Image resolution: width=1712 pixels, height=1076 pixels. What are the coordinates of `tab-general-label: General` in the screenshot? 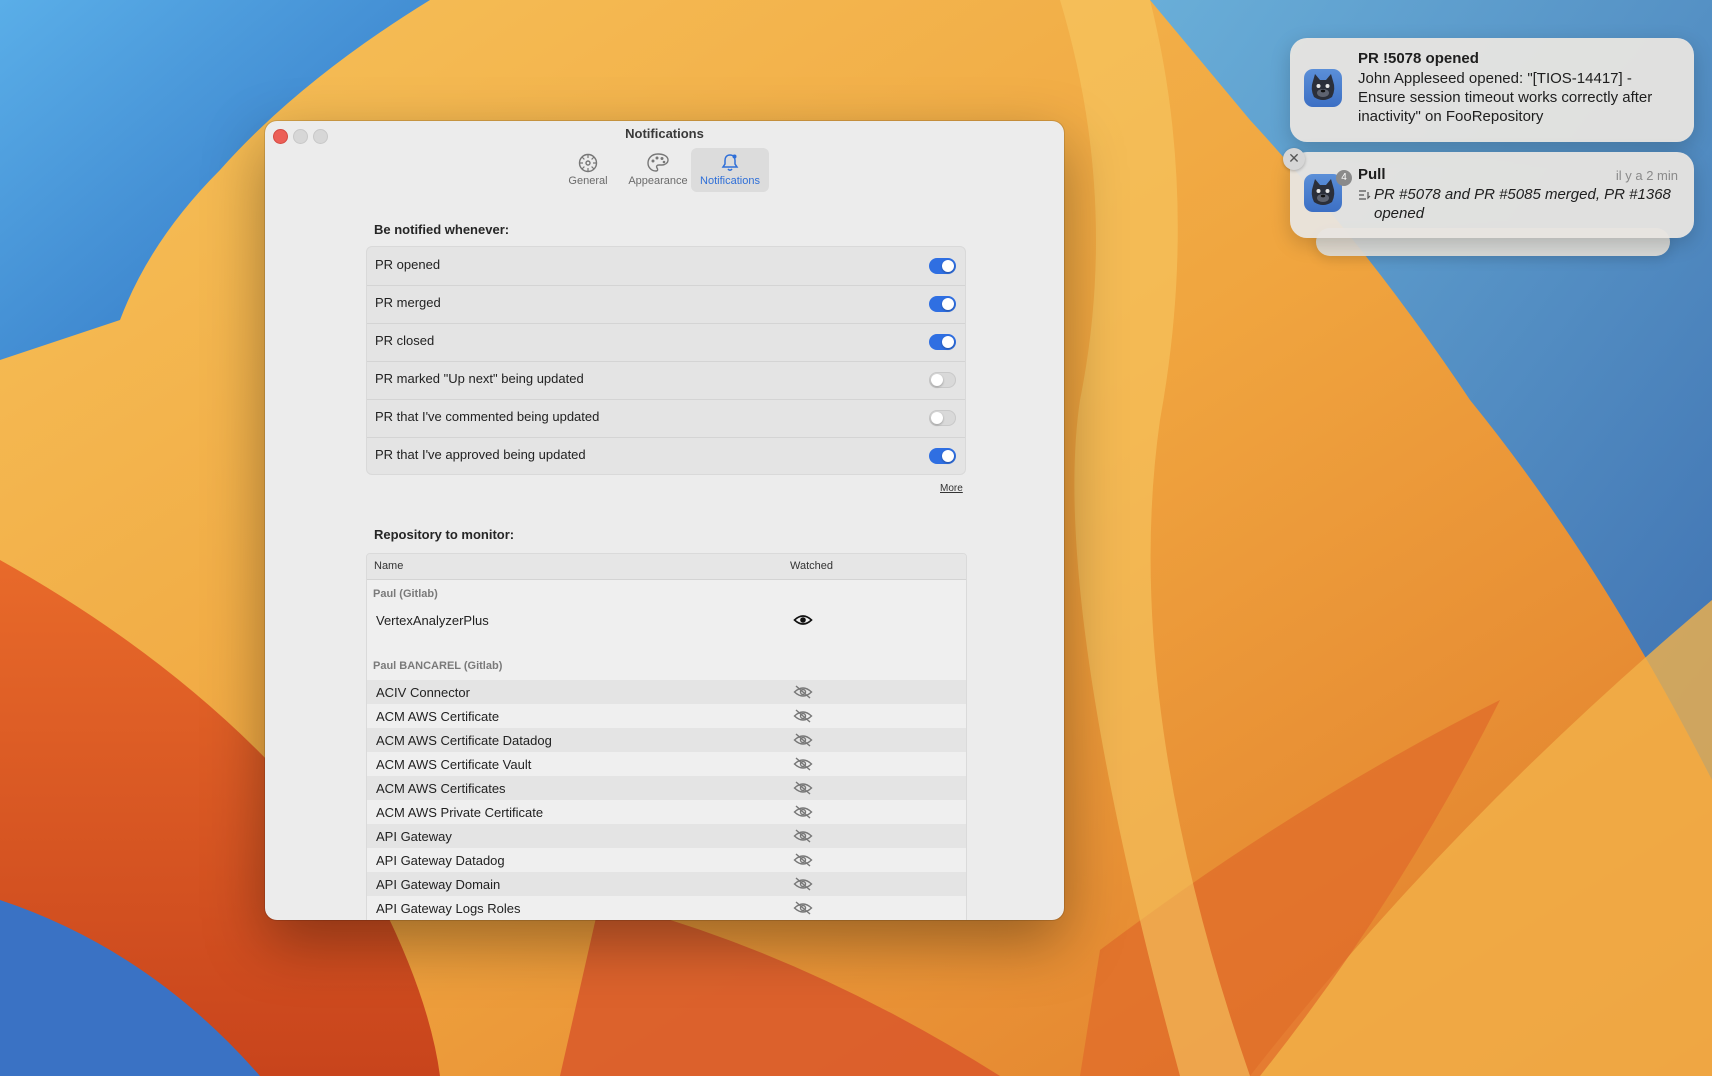 It's located at (588, 181).